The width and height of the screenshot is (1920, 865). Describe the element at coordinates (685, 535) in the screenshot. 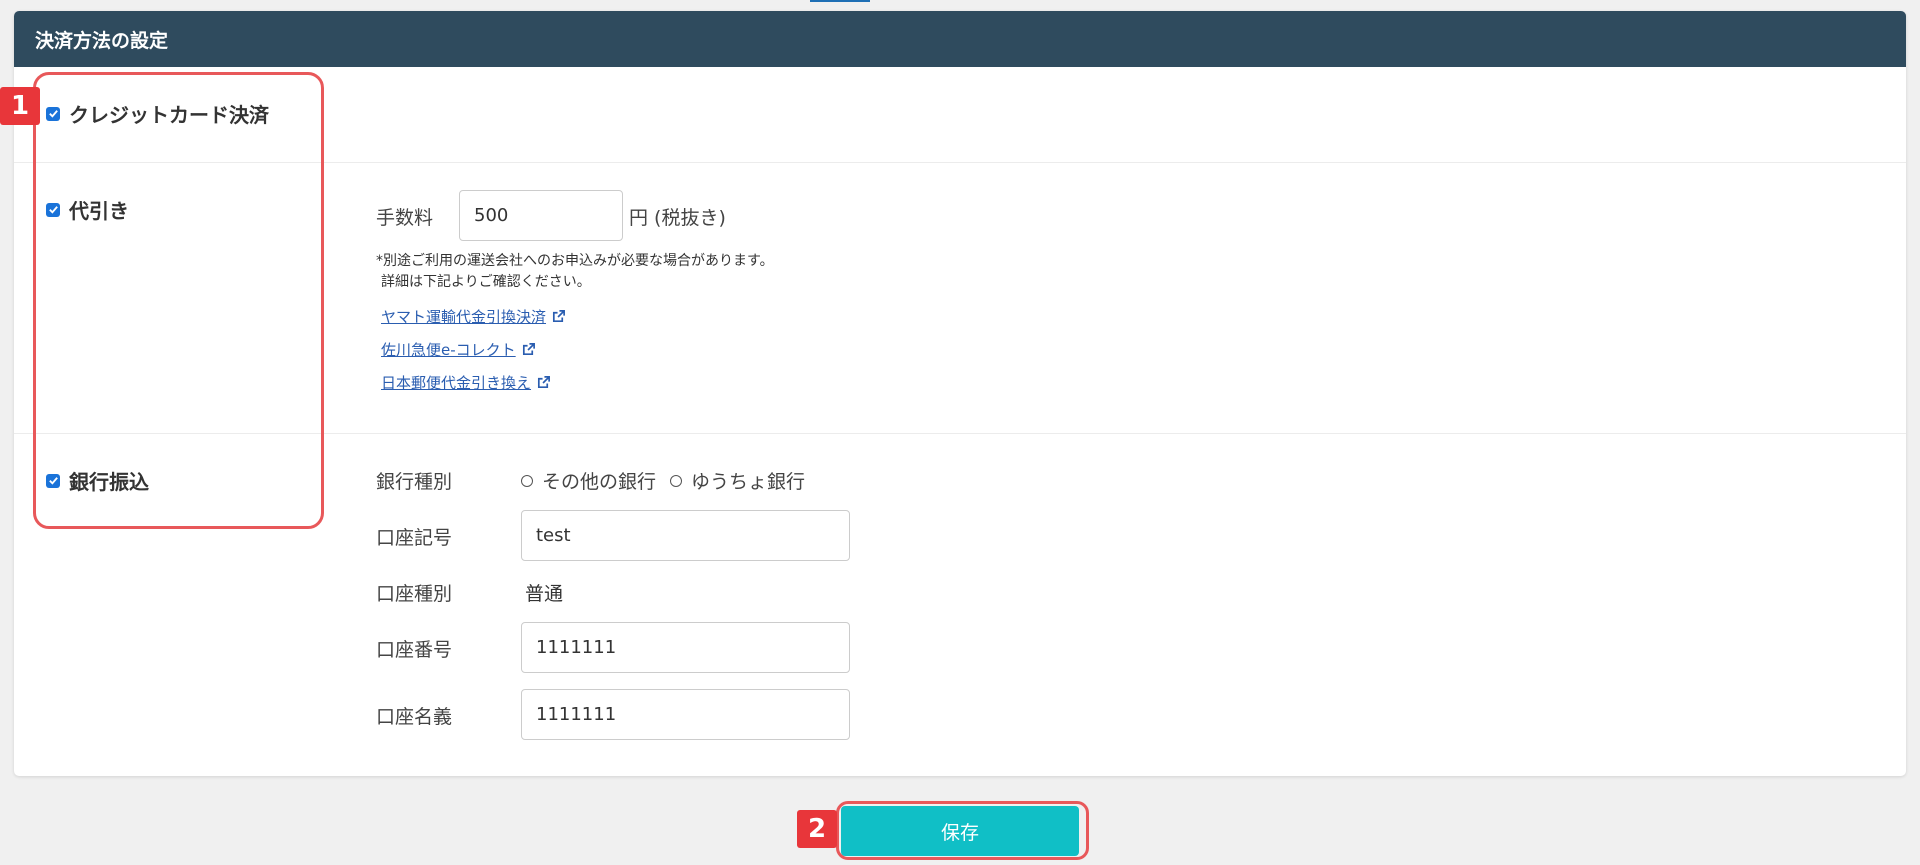

I see `account-code-input: test` at that location.